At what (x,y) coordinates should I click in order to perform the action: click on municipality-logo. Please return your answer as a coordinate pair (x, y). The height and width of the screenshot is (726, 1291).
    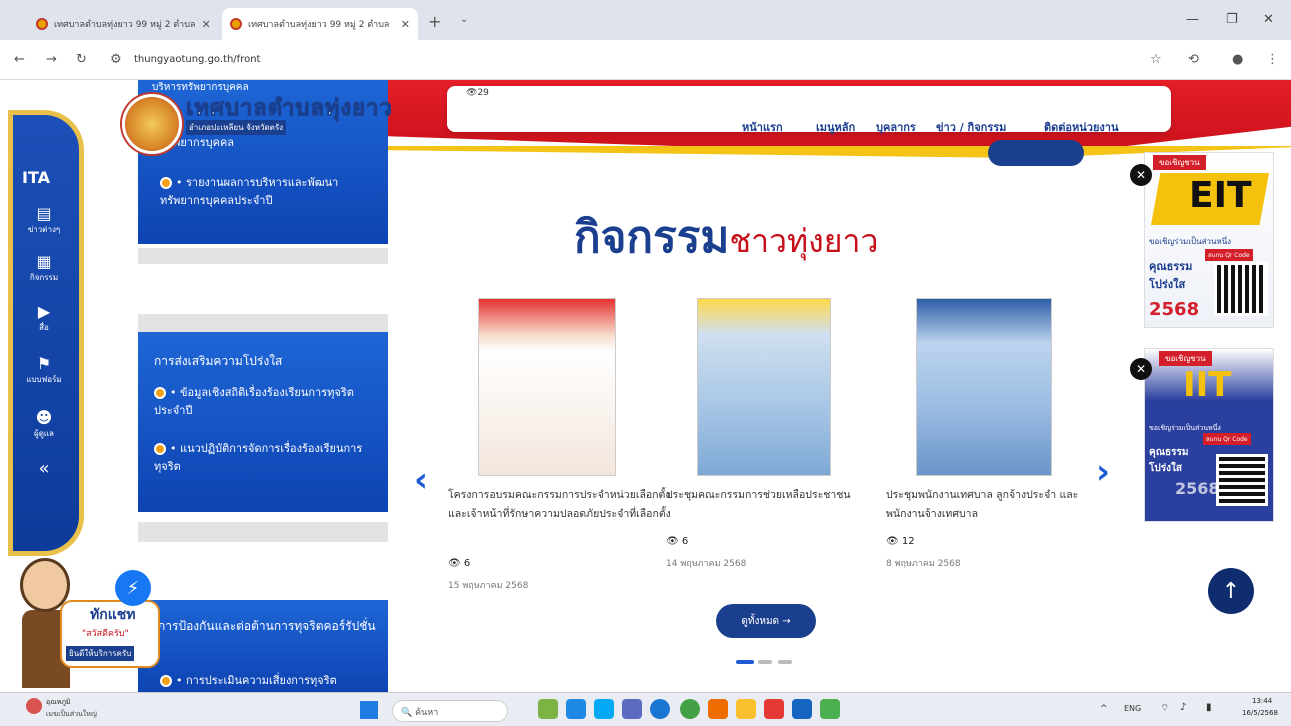
    Looking at the image, I should click on (152, 124).